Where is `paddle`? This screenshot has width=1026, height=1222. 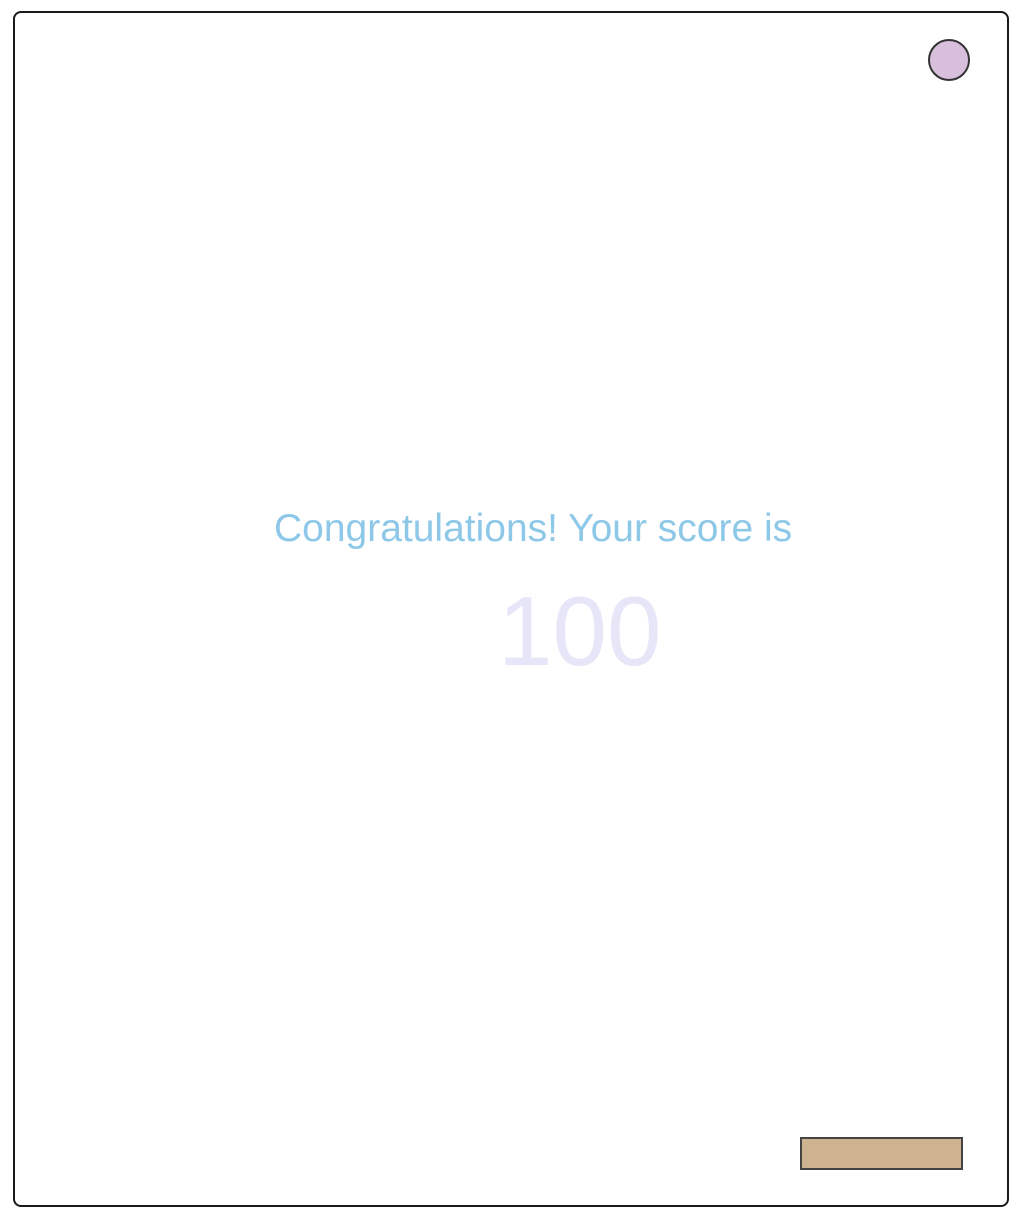
paddle is located at coordinates (881, 1153).